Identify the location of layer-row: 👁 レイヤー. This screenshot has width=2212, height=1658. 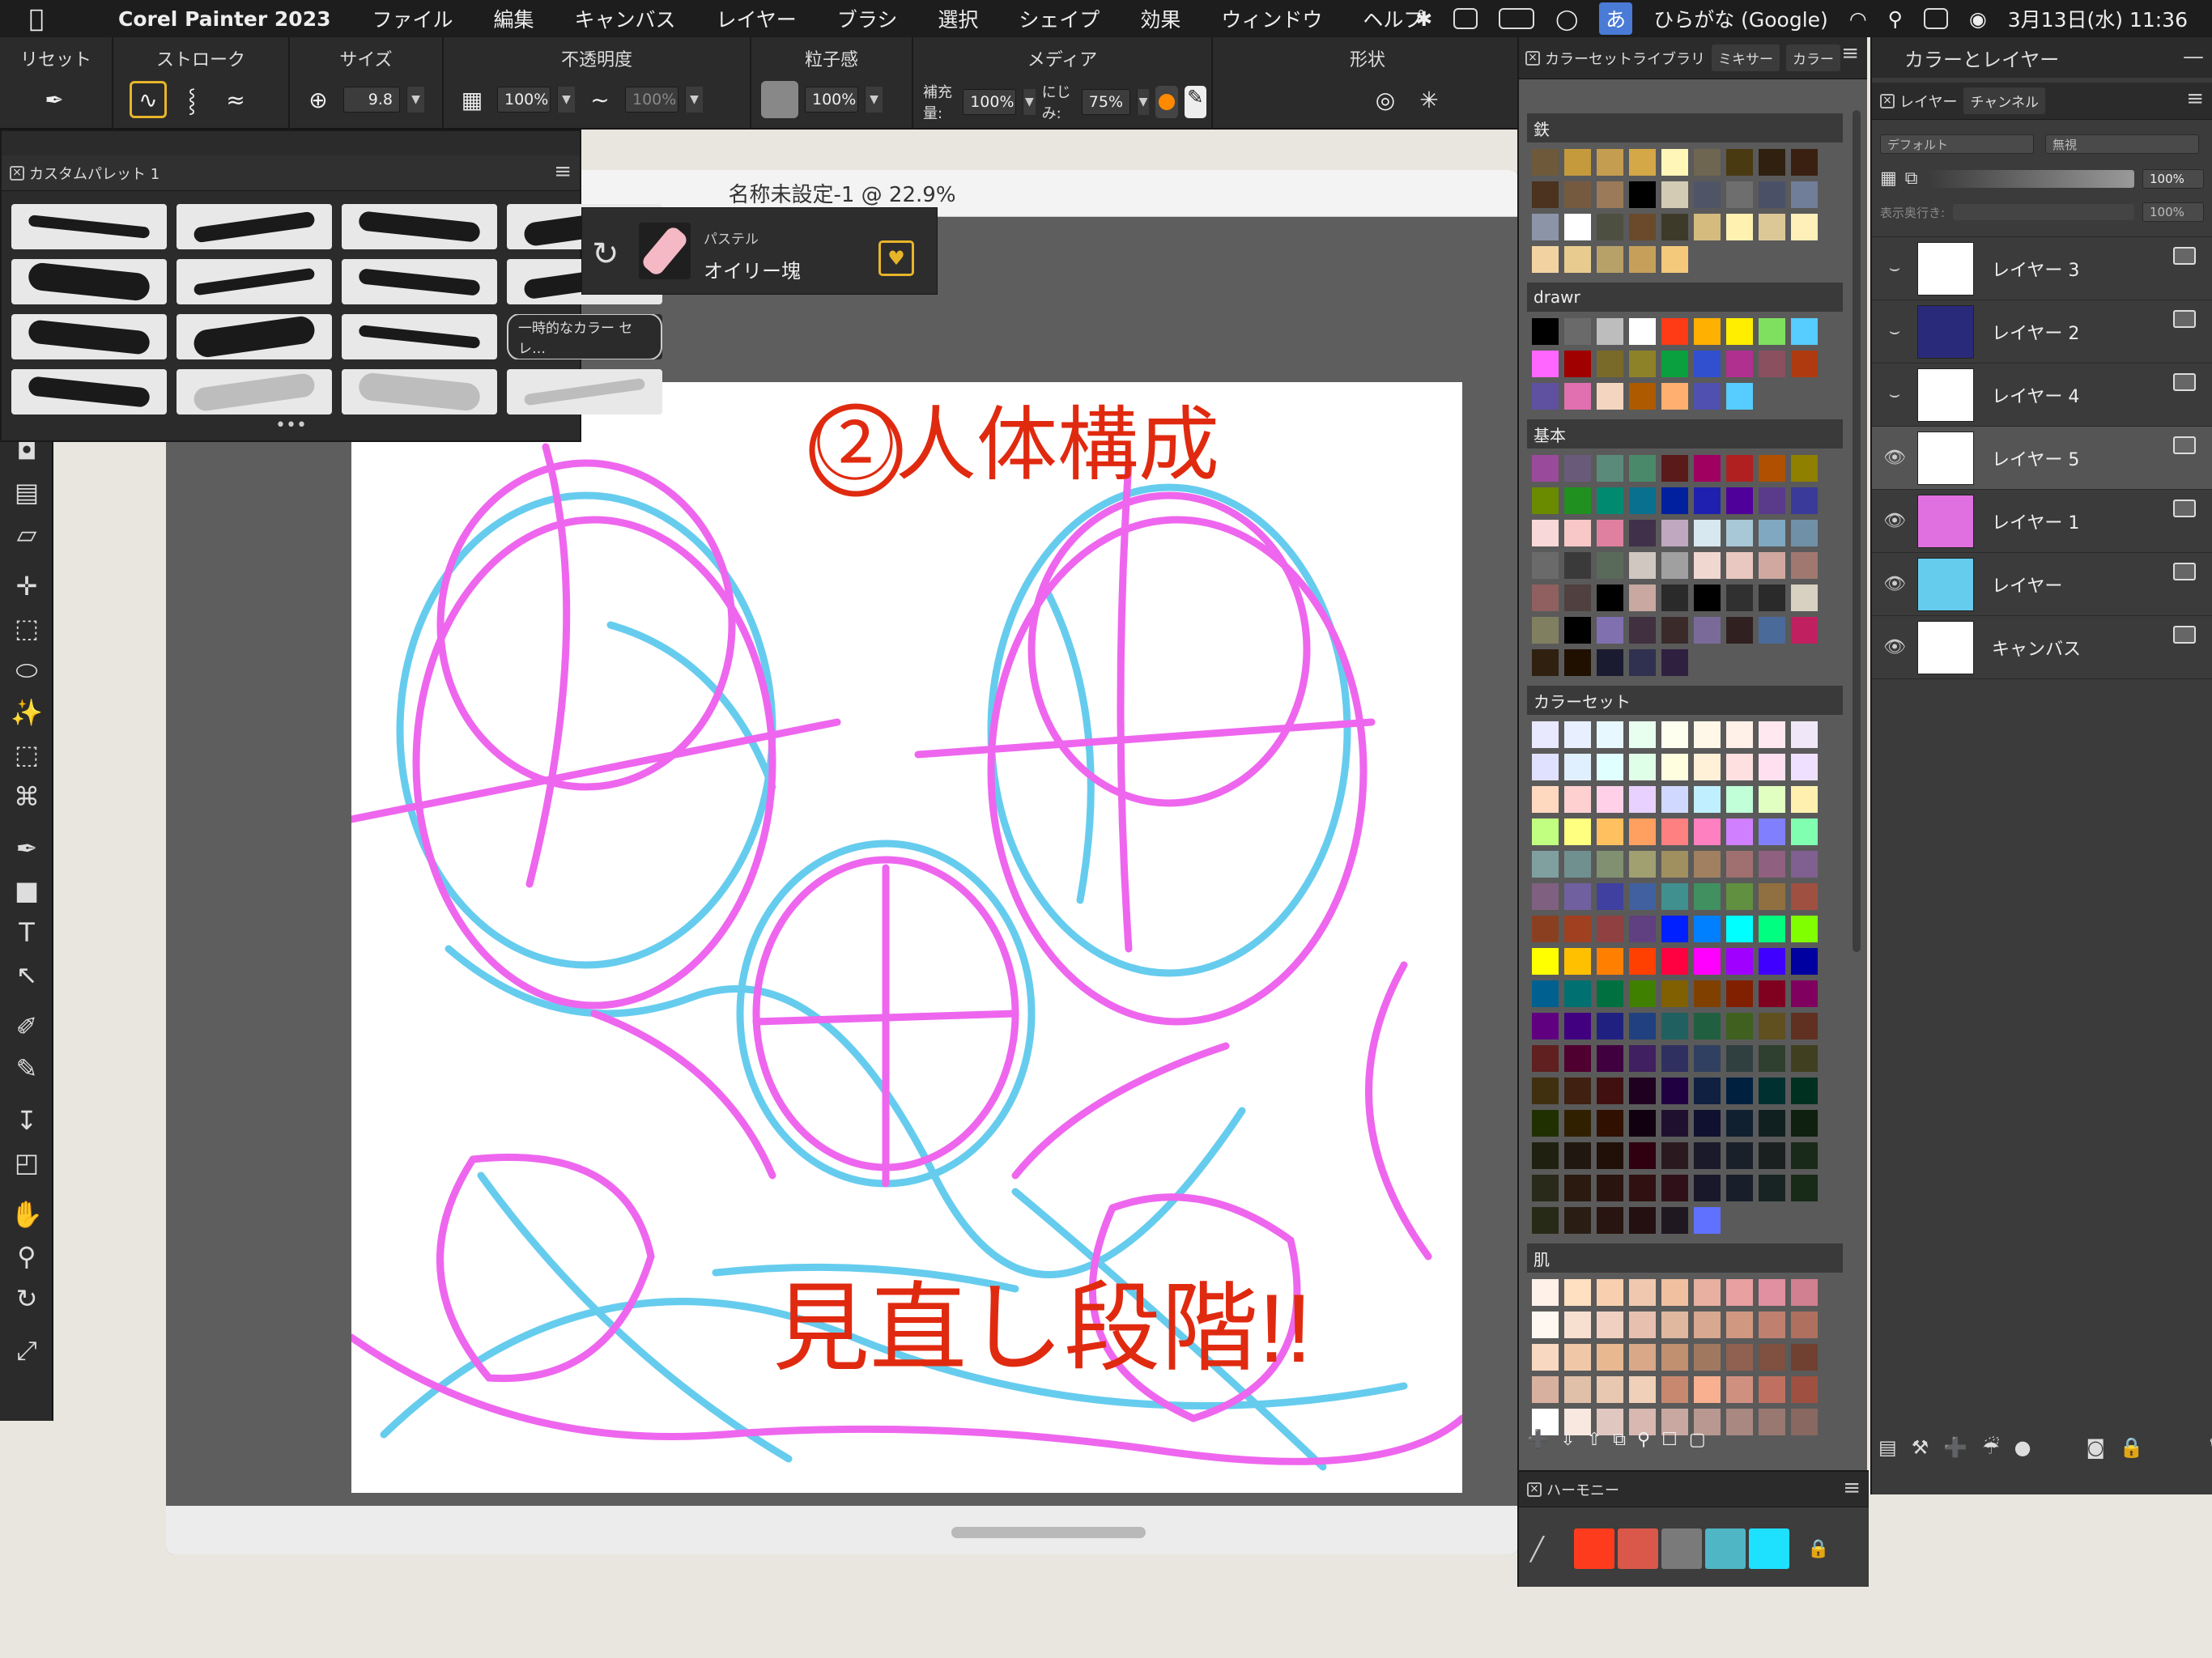
(2042, 584).